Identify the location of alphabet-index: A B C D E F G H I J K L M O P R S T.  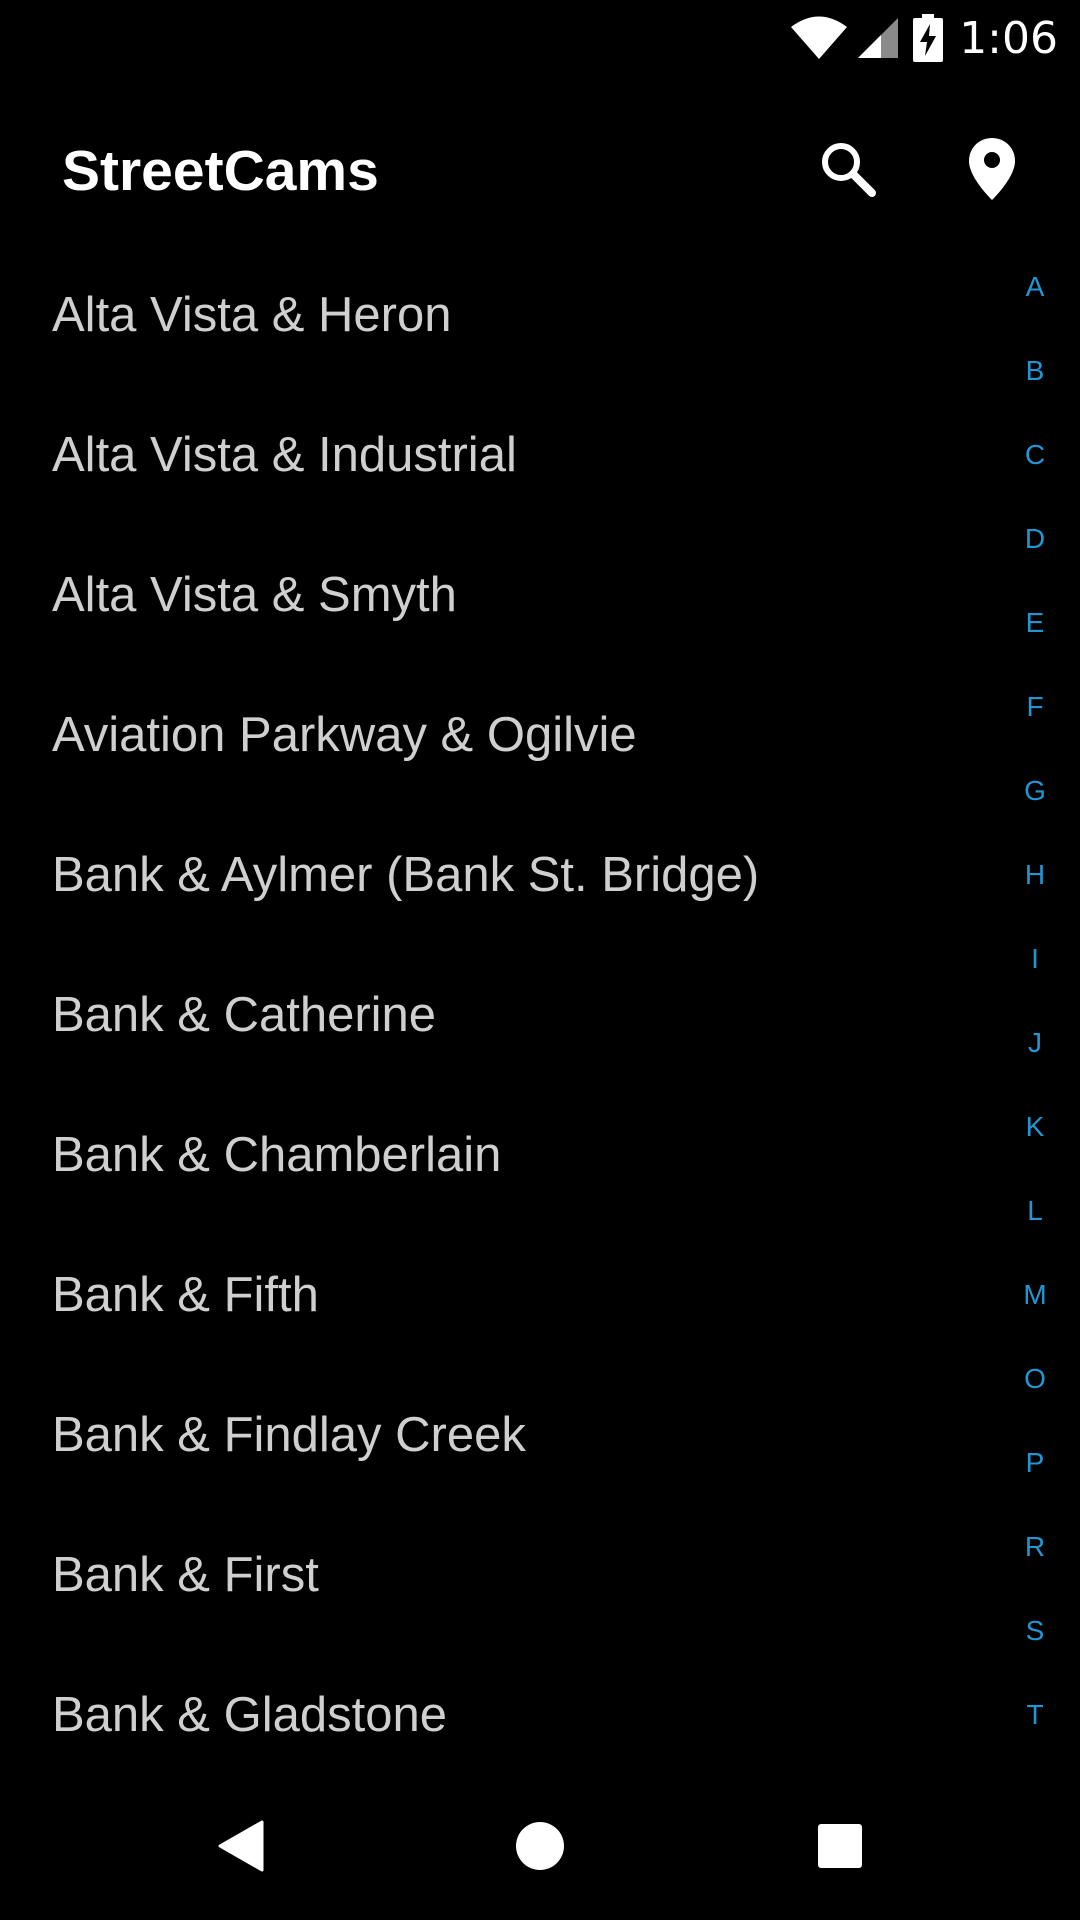
(1035, 1001).